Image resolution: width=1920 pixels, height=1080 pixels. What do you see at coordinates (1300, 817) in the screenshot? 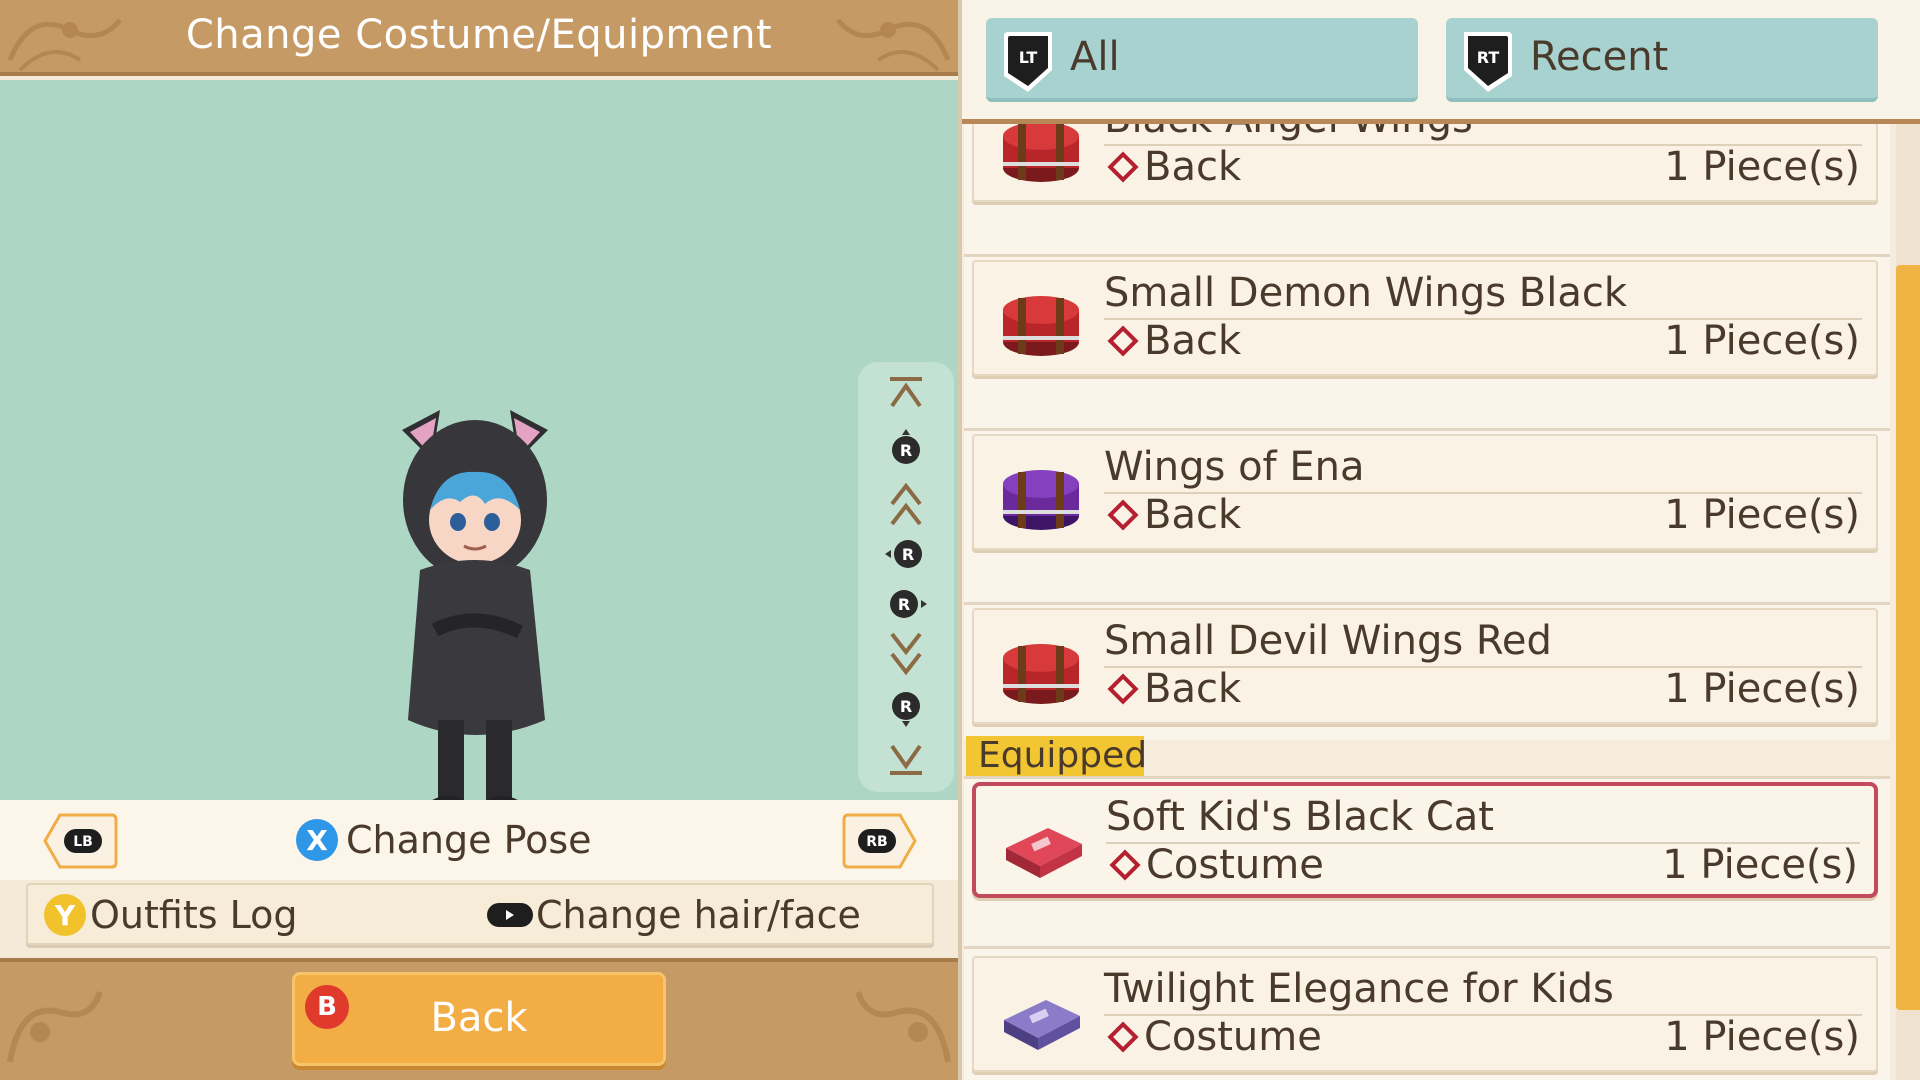
I see `item-name: Soft Kid's Black Cat` at bounding box center [1300, 817].